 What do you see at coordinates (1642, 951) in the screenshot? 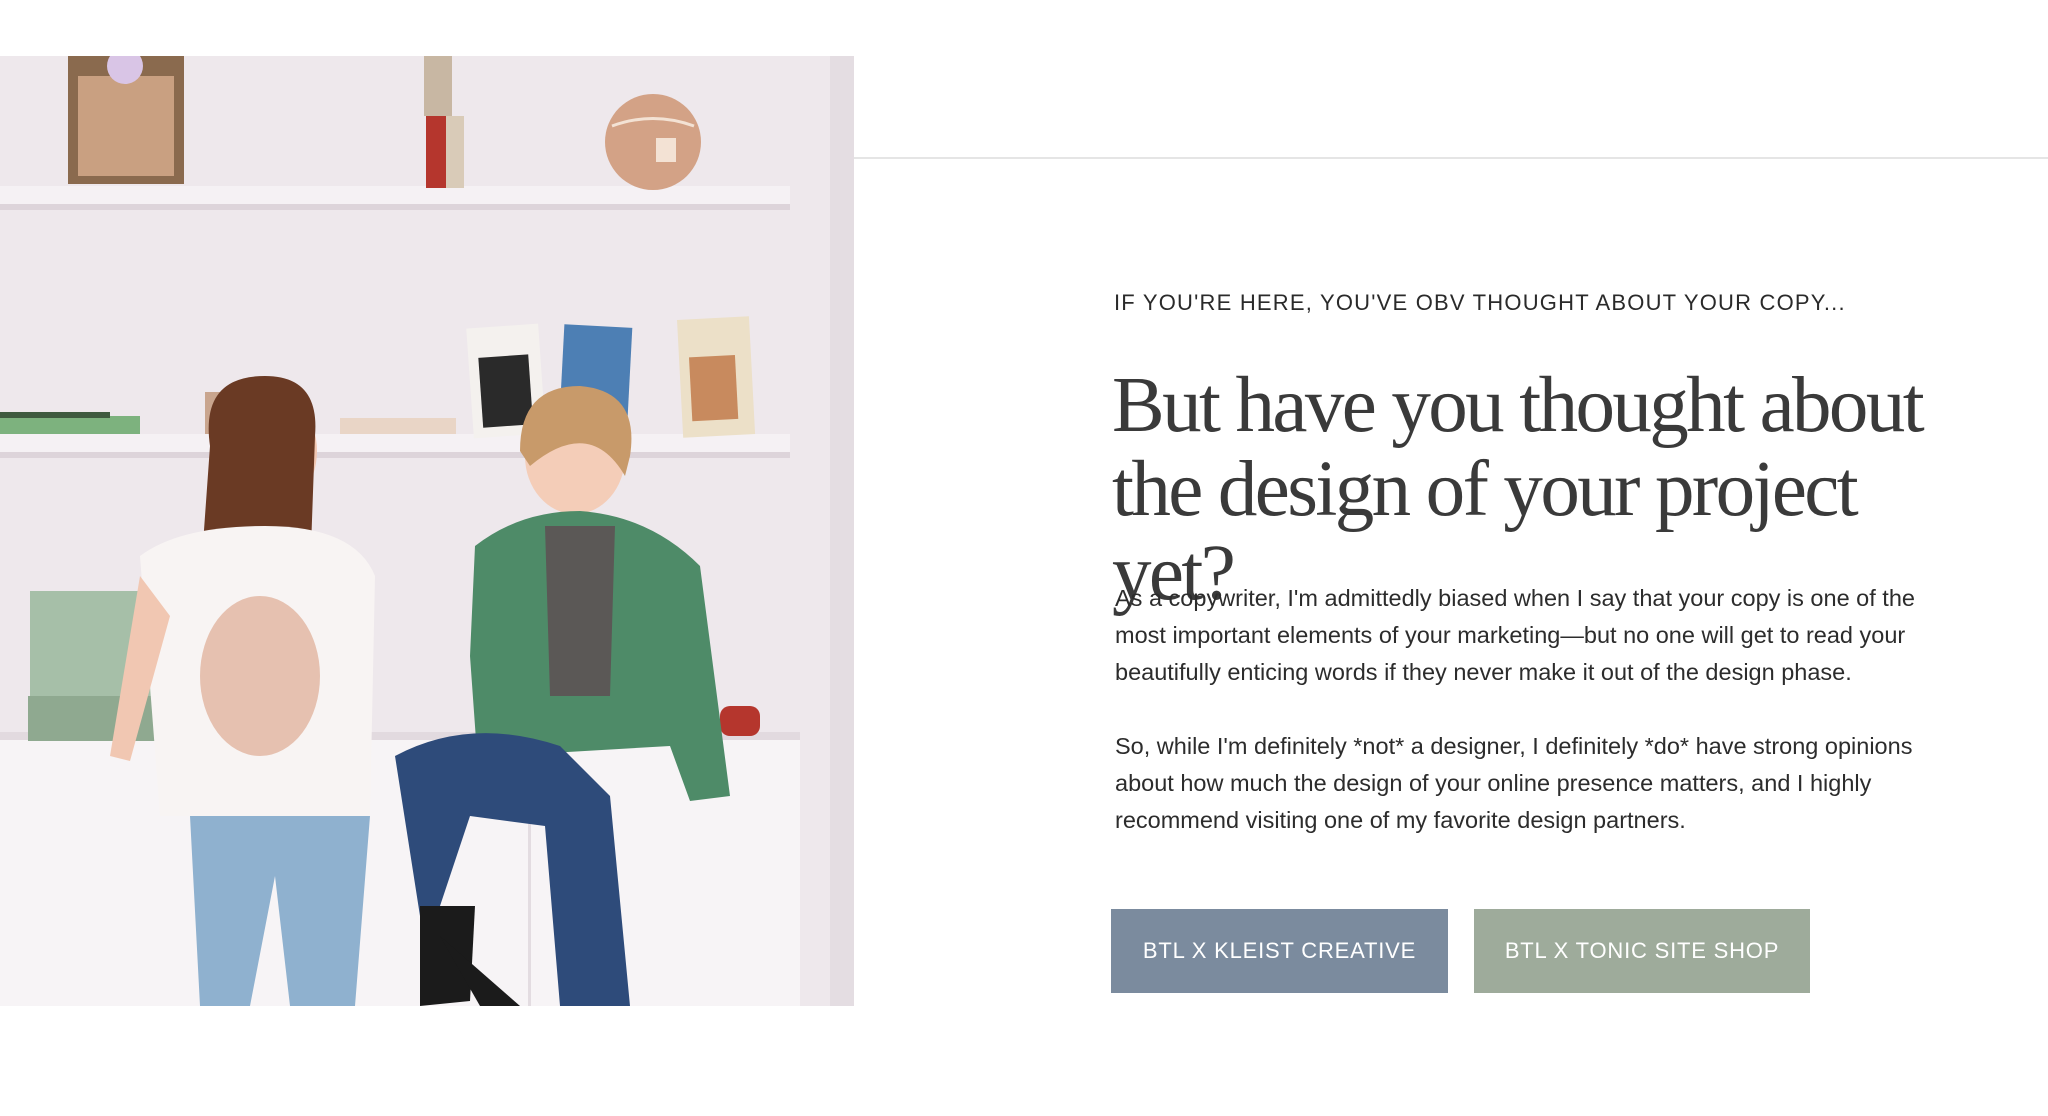
I see `tonic-site-shop-button: BTL X TONIC SITE SHOP` at bounding box center [1642, 951].